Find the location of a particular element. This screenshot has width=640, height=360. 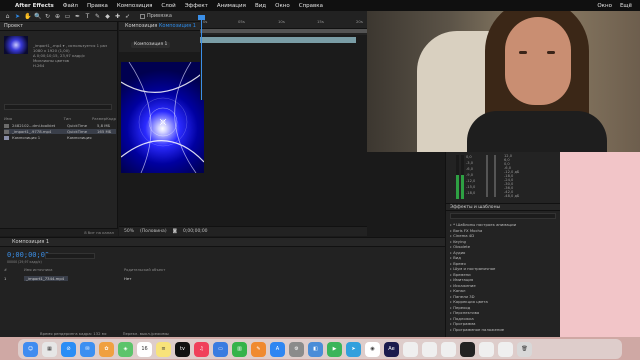

volume-slider-track is located at coordinates (487, 176).